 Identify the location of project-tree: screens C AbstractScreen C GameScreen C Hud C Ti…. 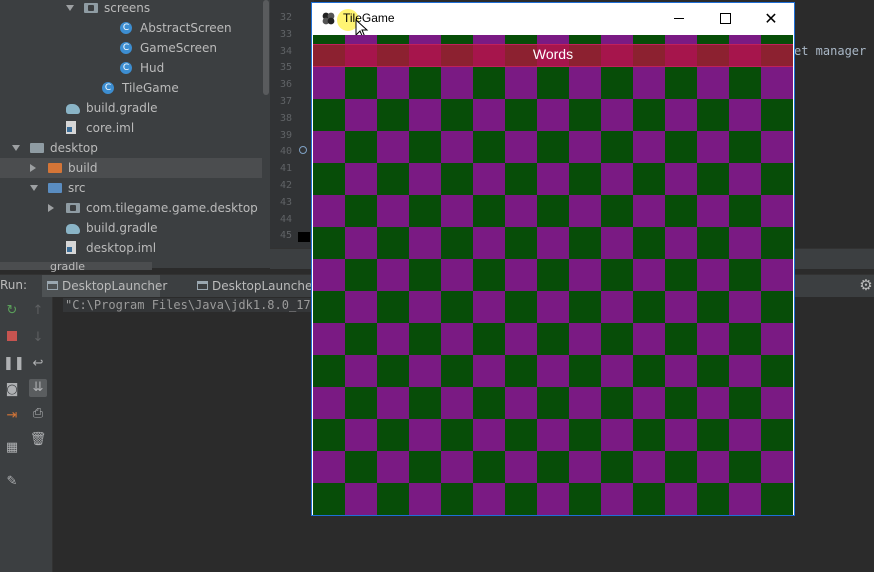
(131, 134).